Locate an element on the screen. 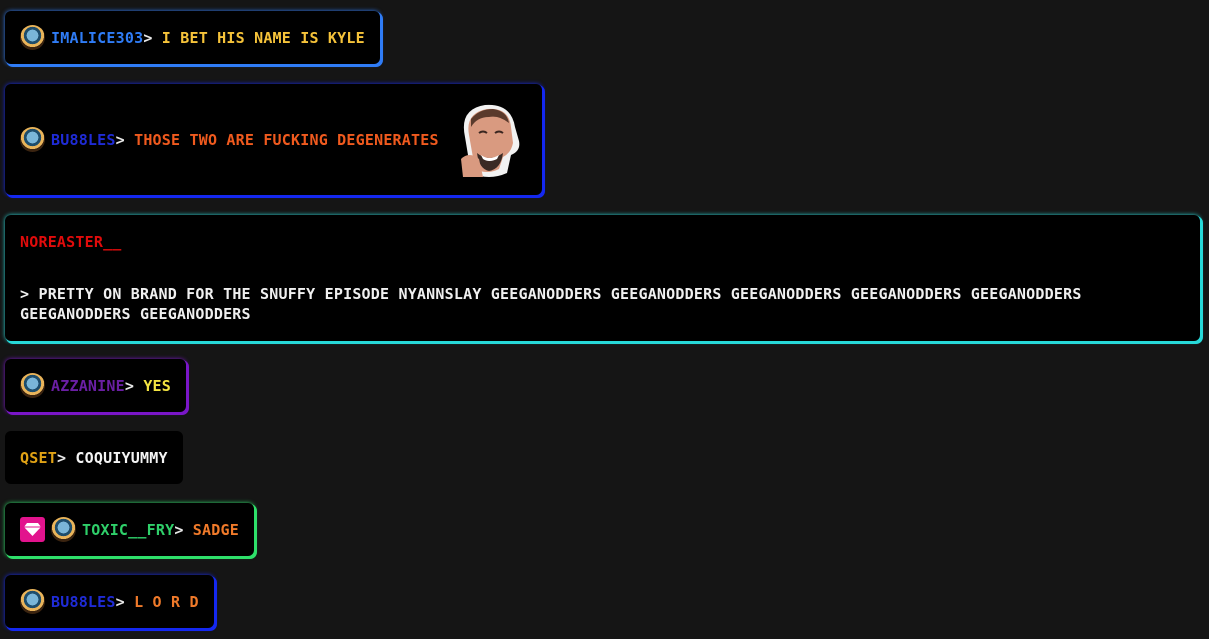 This screenshot has height=639, width=1209. chat-message: QSET > COQUIYUMMY is located at coordinates (94, 457).